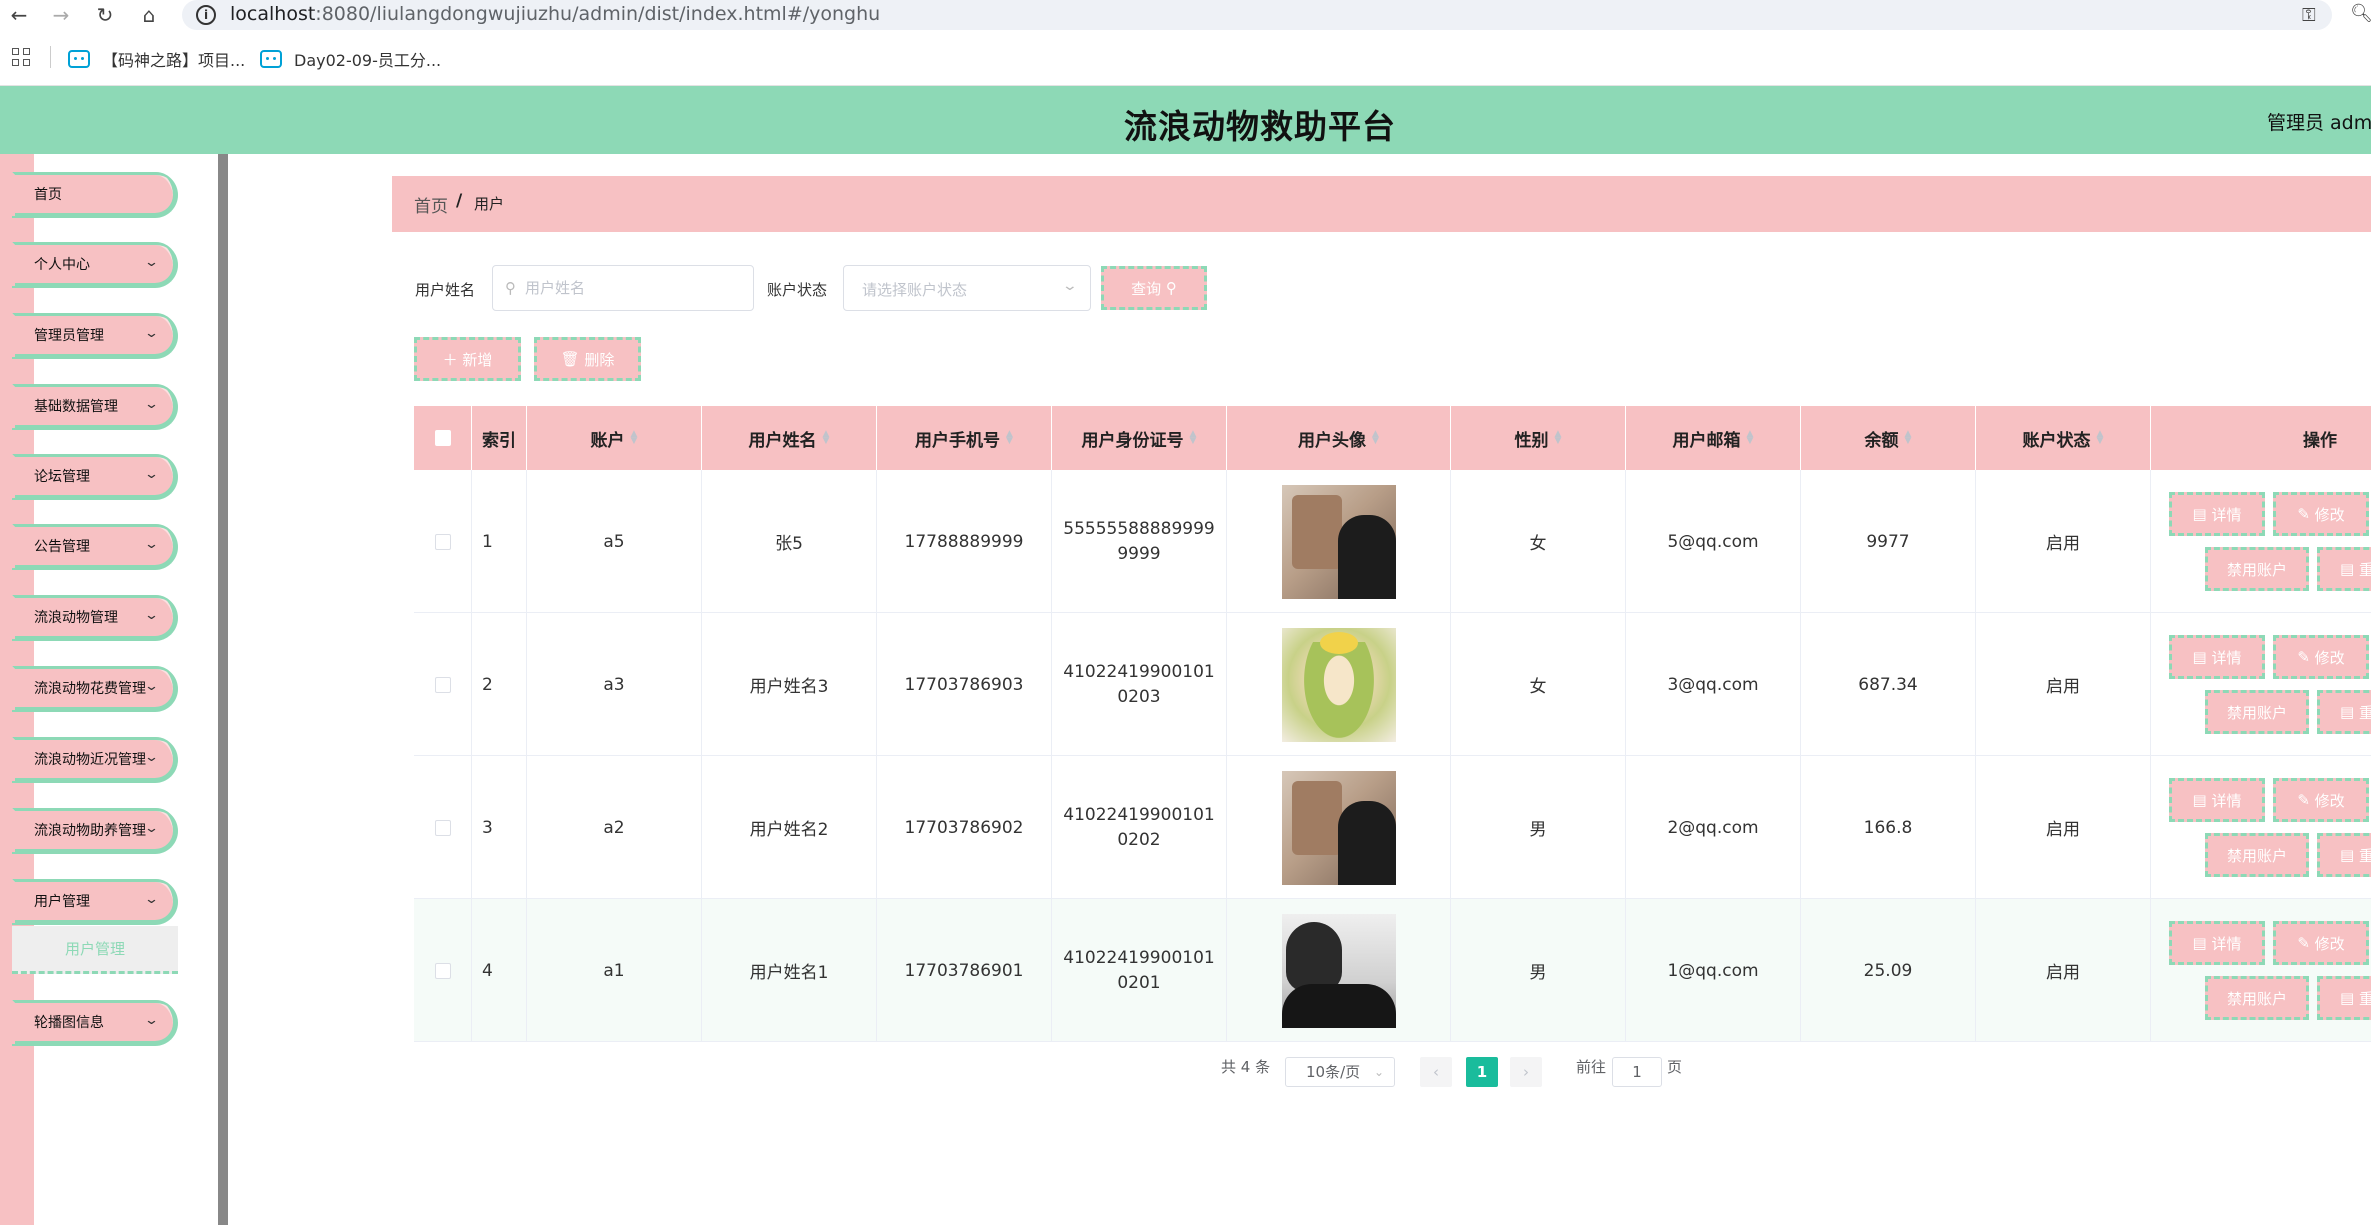 The width and height of the screenshot is (2371, 1225). What do you see at coordinates (587, 359) in the screenshot?
I see `delete-button: 🗑︎ 删除` at bounding box center [587, 359].